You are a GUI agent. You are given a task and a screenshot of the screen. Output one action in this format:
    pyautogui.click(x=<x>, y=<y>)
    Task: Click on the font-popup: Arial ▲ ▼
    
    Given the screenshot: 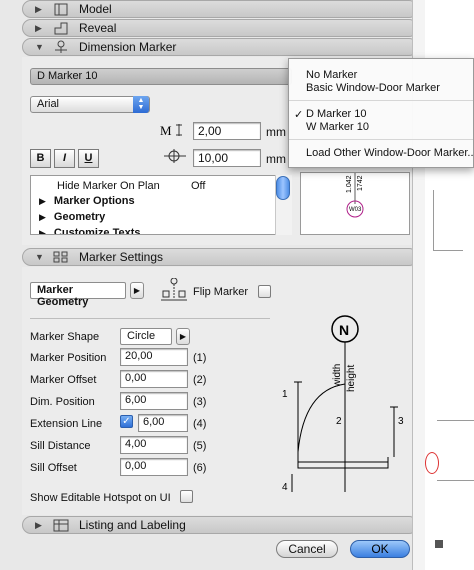 What is the action you would take?
    pyautogui.click(x=90, y=104)
    